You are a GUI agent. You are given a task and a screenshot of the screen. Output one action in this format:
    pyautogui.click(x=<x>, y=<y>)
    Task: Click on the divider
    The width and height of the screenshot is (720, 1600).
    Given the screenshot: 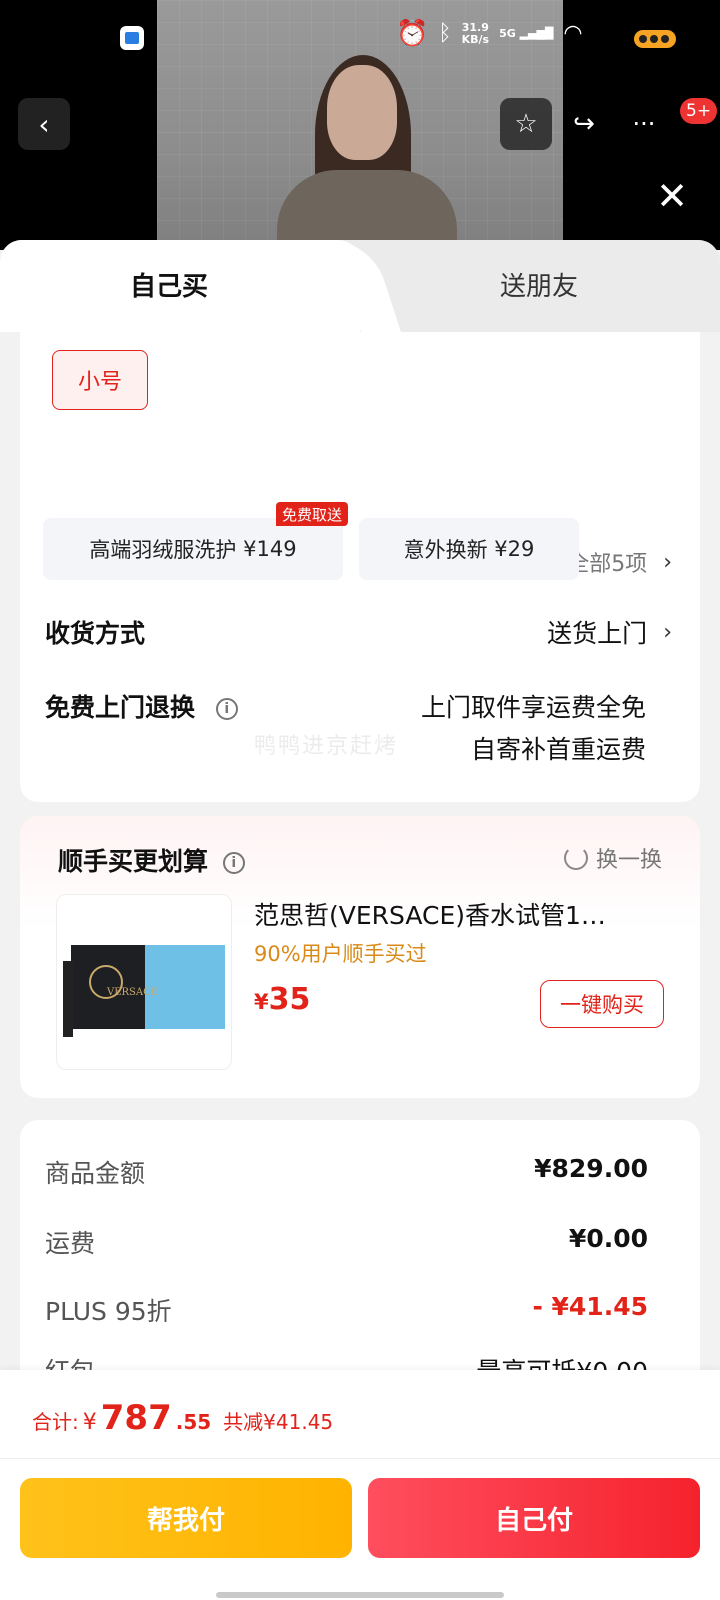 What is the action you would take?
    pyautogui.click(x=360, y=1458)
    